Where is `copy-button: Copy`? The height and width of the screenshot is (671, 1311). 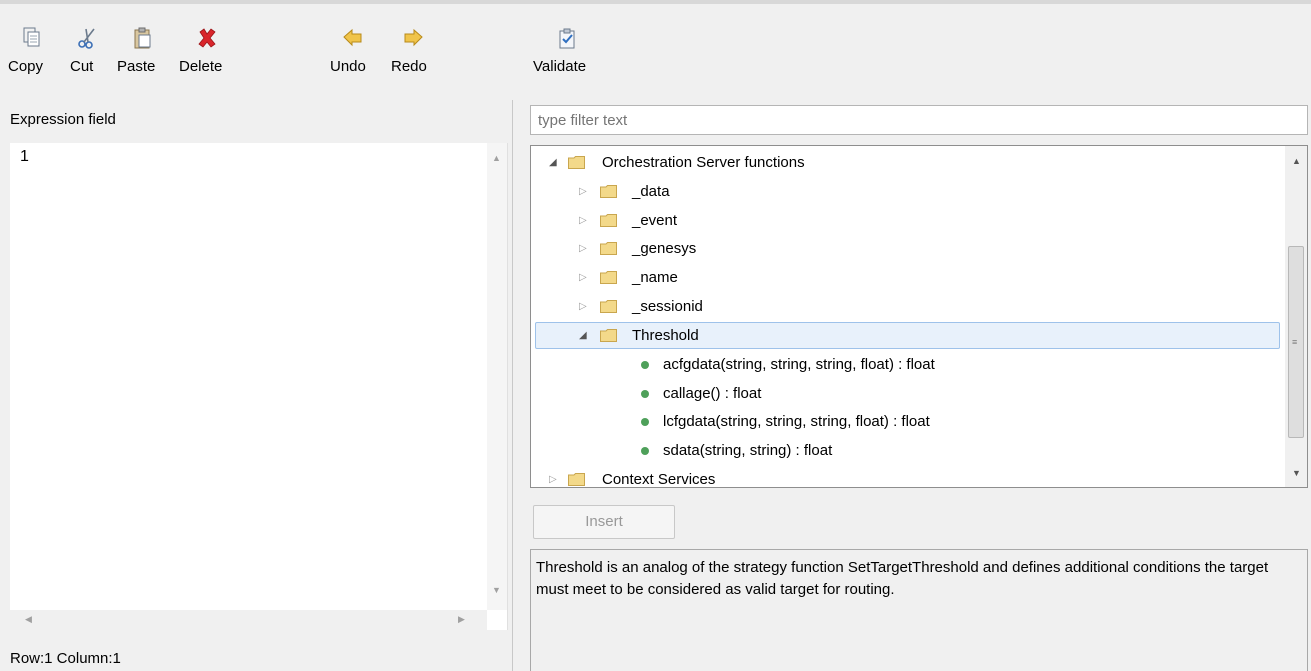 copy-button: Copy is located at coordinates (31, 54).